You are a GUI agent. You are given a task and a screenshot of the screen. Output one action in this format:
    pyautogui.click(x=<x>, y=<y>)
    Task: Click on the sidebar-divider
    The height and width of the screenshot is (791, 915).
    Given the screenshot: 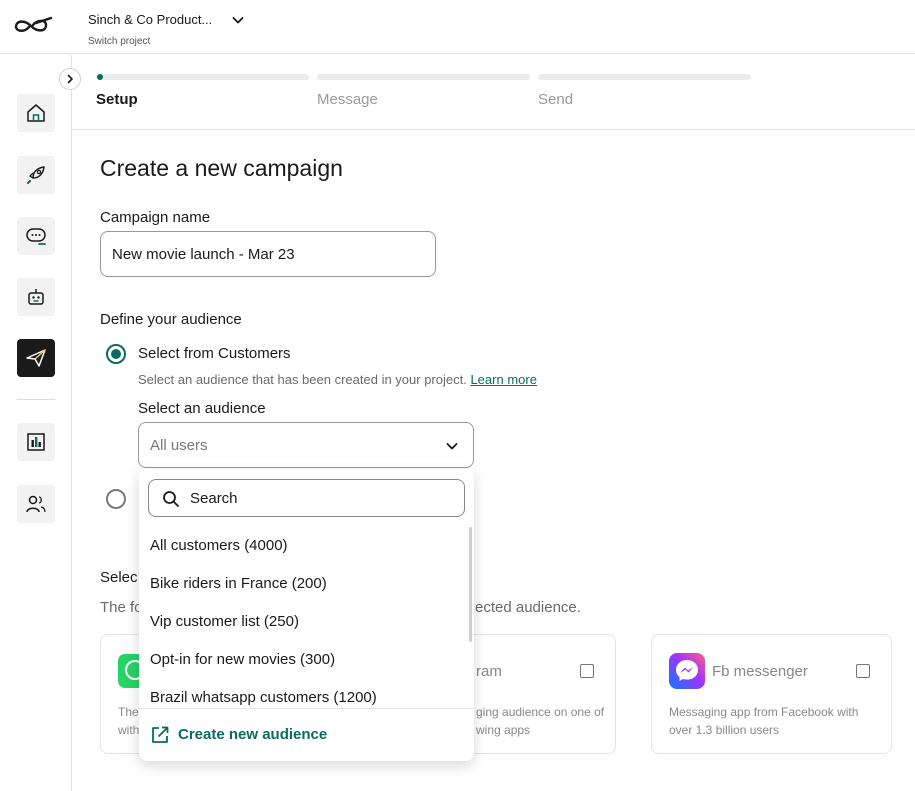 What is the action you would take?
    pyautogui.click(x=36, y=399)
    